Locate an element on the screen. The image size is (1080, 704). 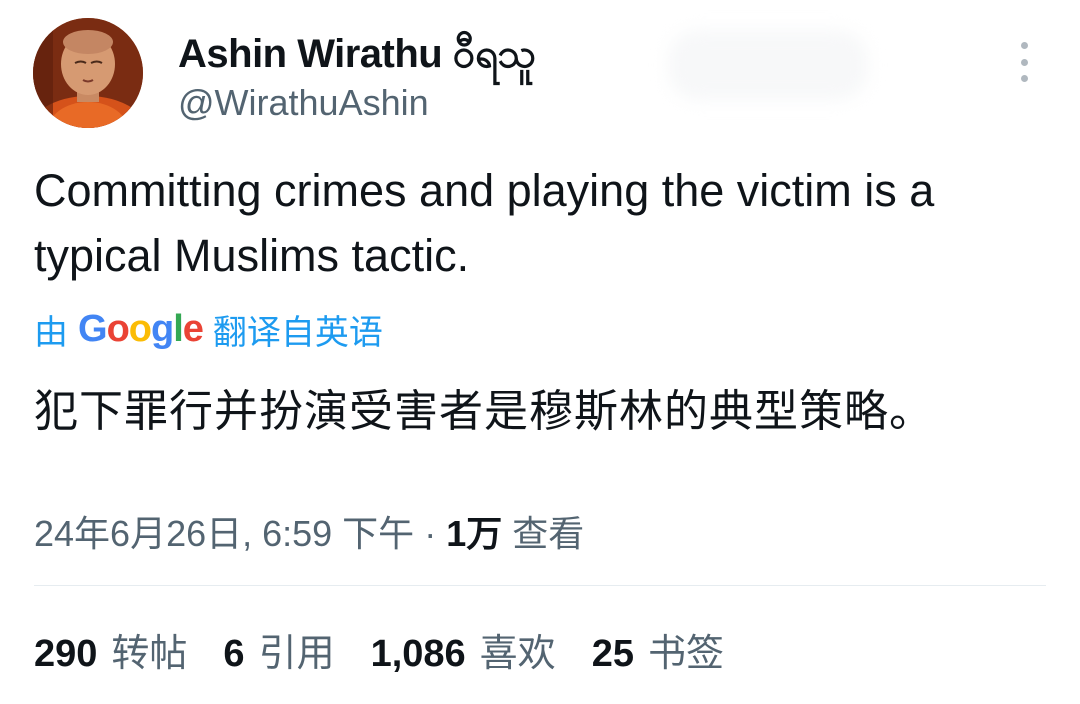
stat-label: 书签 is located at coordinates (685, 654).